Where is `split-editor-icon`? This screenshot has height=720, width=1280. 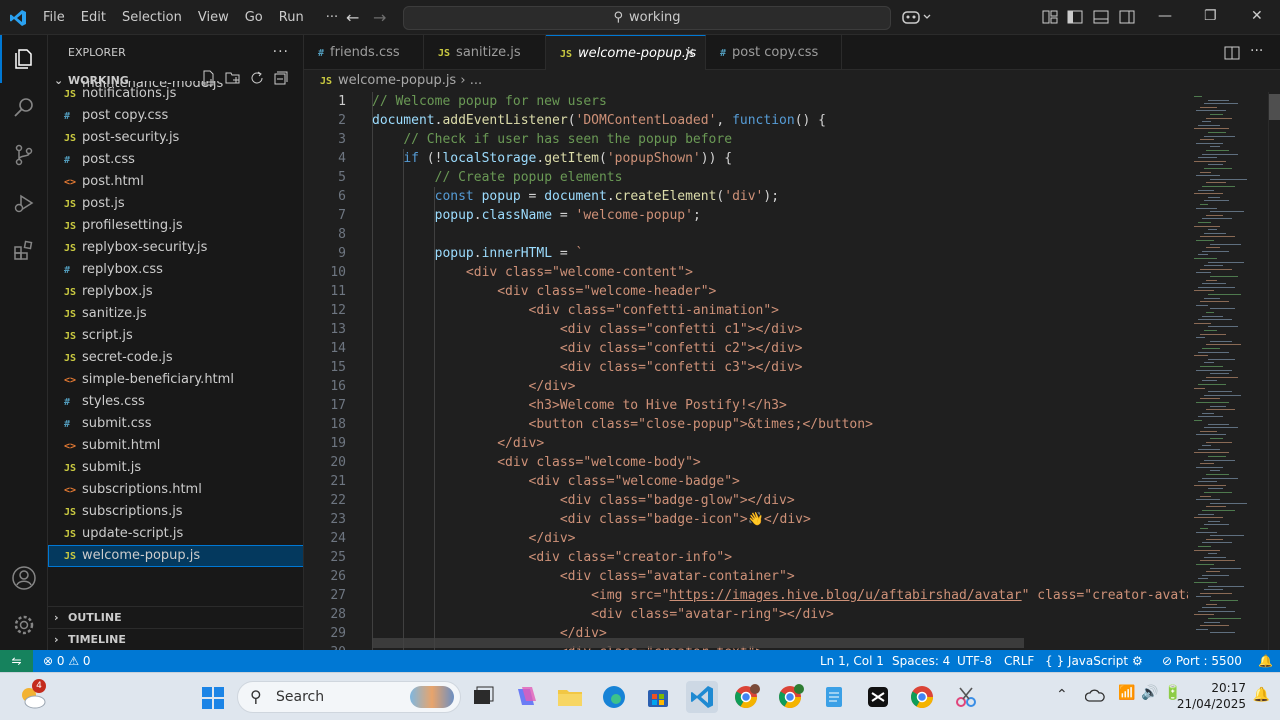
split-editor-icon is located at coordinates (1232, 53).